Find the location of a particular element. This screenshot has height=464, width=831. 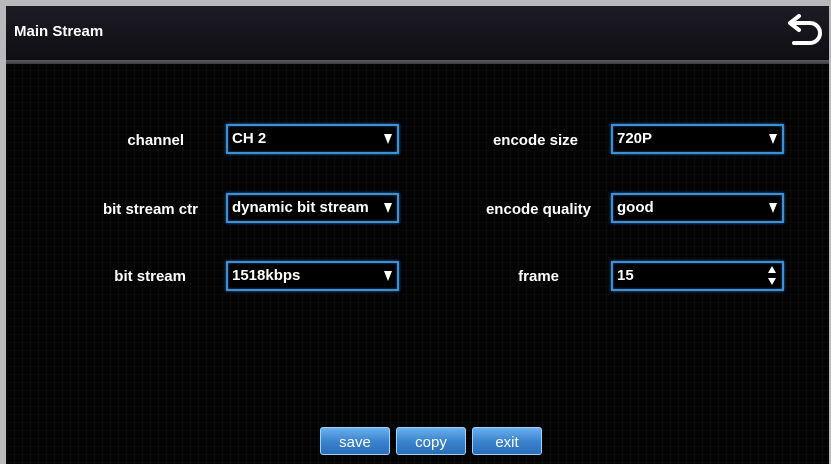

arrow-down-icon is located at coordinates (772, 281).